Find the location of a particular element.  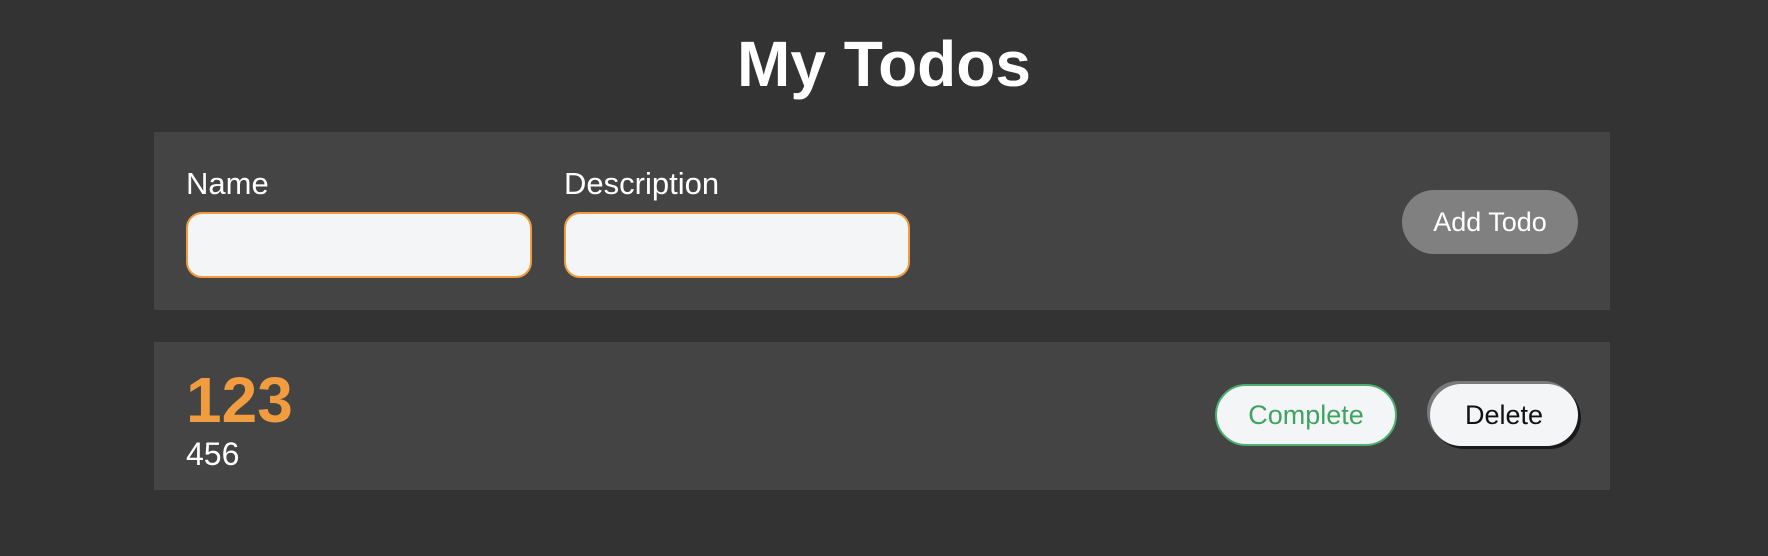

description-input is located at coordinates (737, 245).